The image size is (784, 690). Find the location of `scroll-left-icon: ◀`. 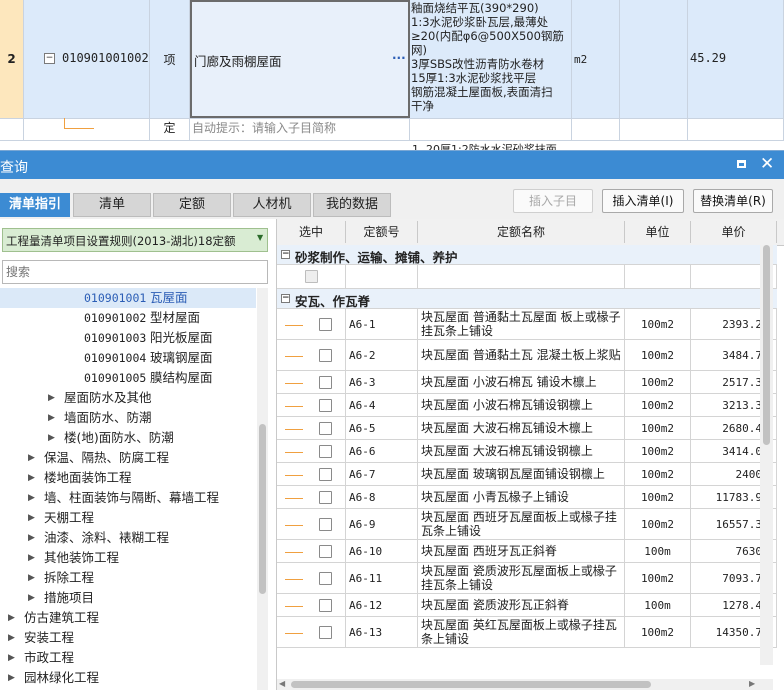

scroll-left-icon: ◀ is located at coordinates (282, 683).